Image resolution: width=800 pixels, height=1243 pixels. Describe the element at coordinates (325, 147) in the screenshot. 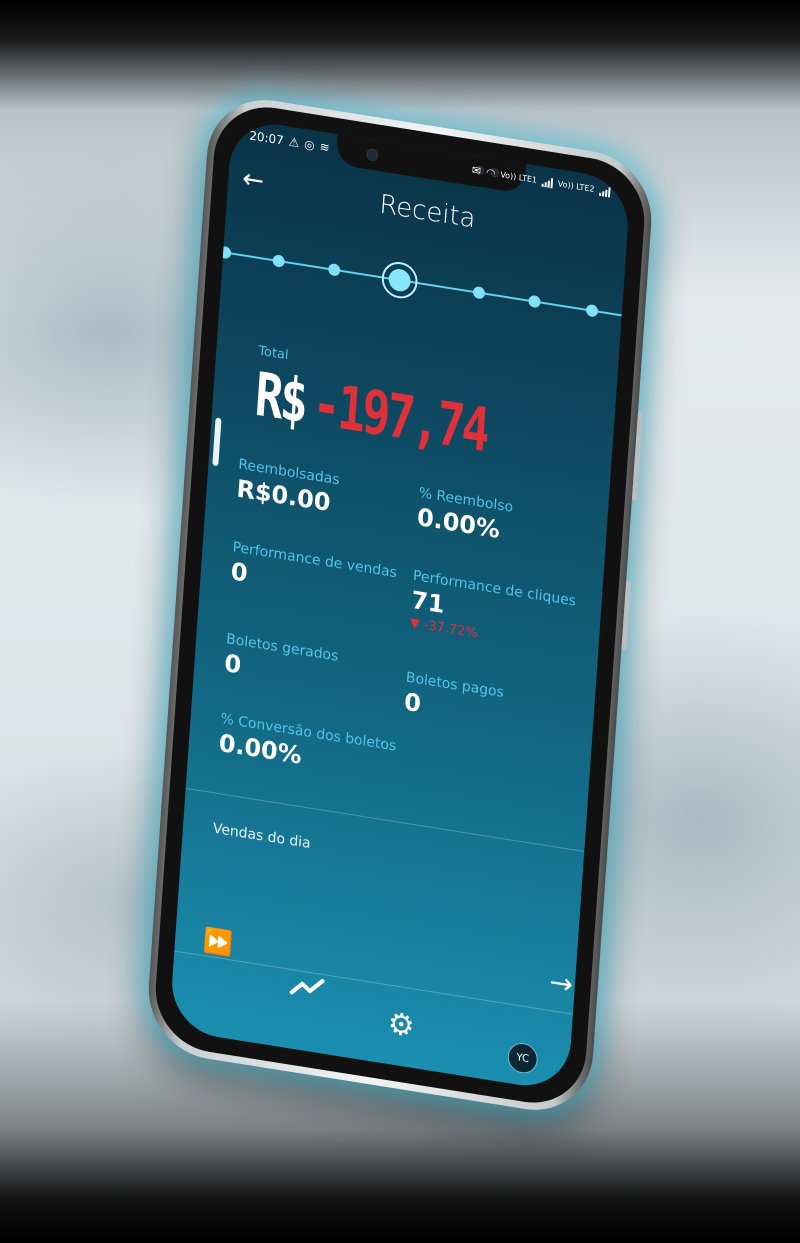

I see `sync-icon: ≋` at that location.